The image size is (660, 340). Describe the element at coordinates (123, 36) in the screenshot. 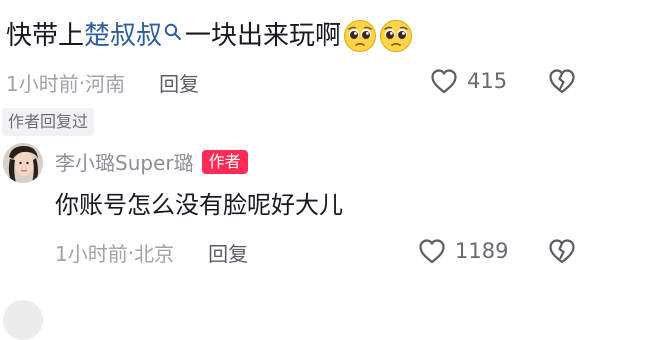

I see `mention-link: 楚叔叔` at that location.